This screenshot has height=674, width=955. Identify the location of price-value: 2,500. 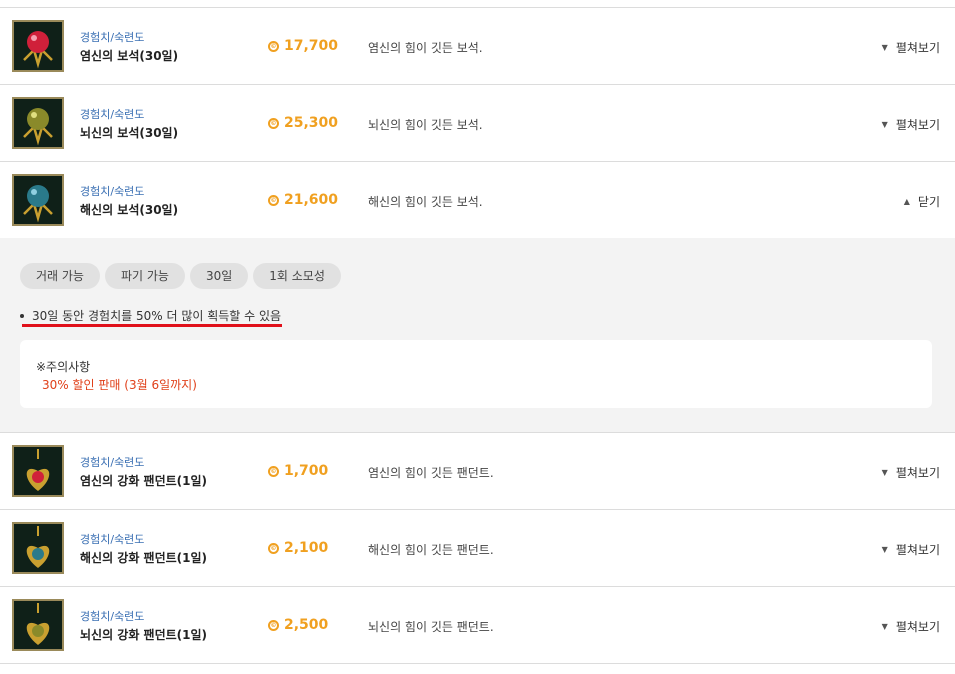
(306, 625).